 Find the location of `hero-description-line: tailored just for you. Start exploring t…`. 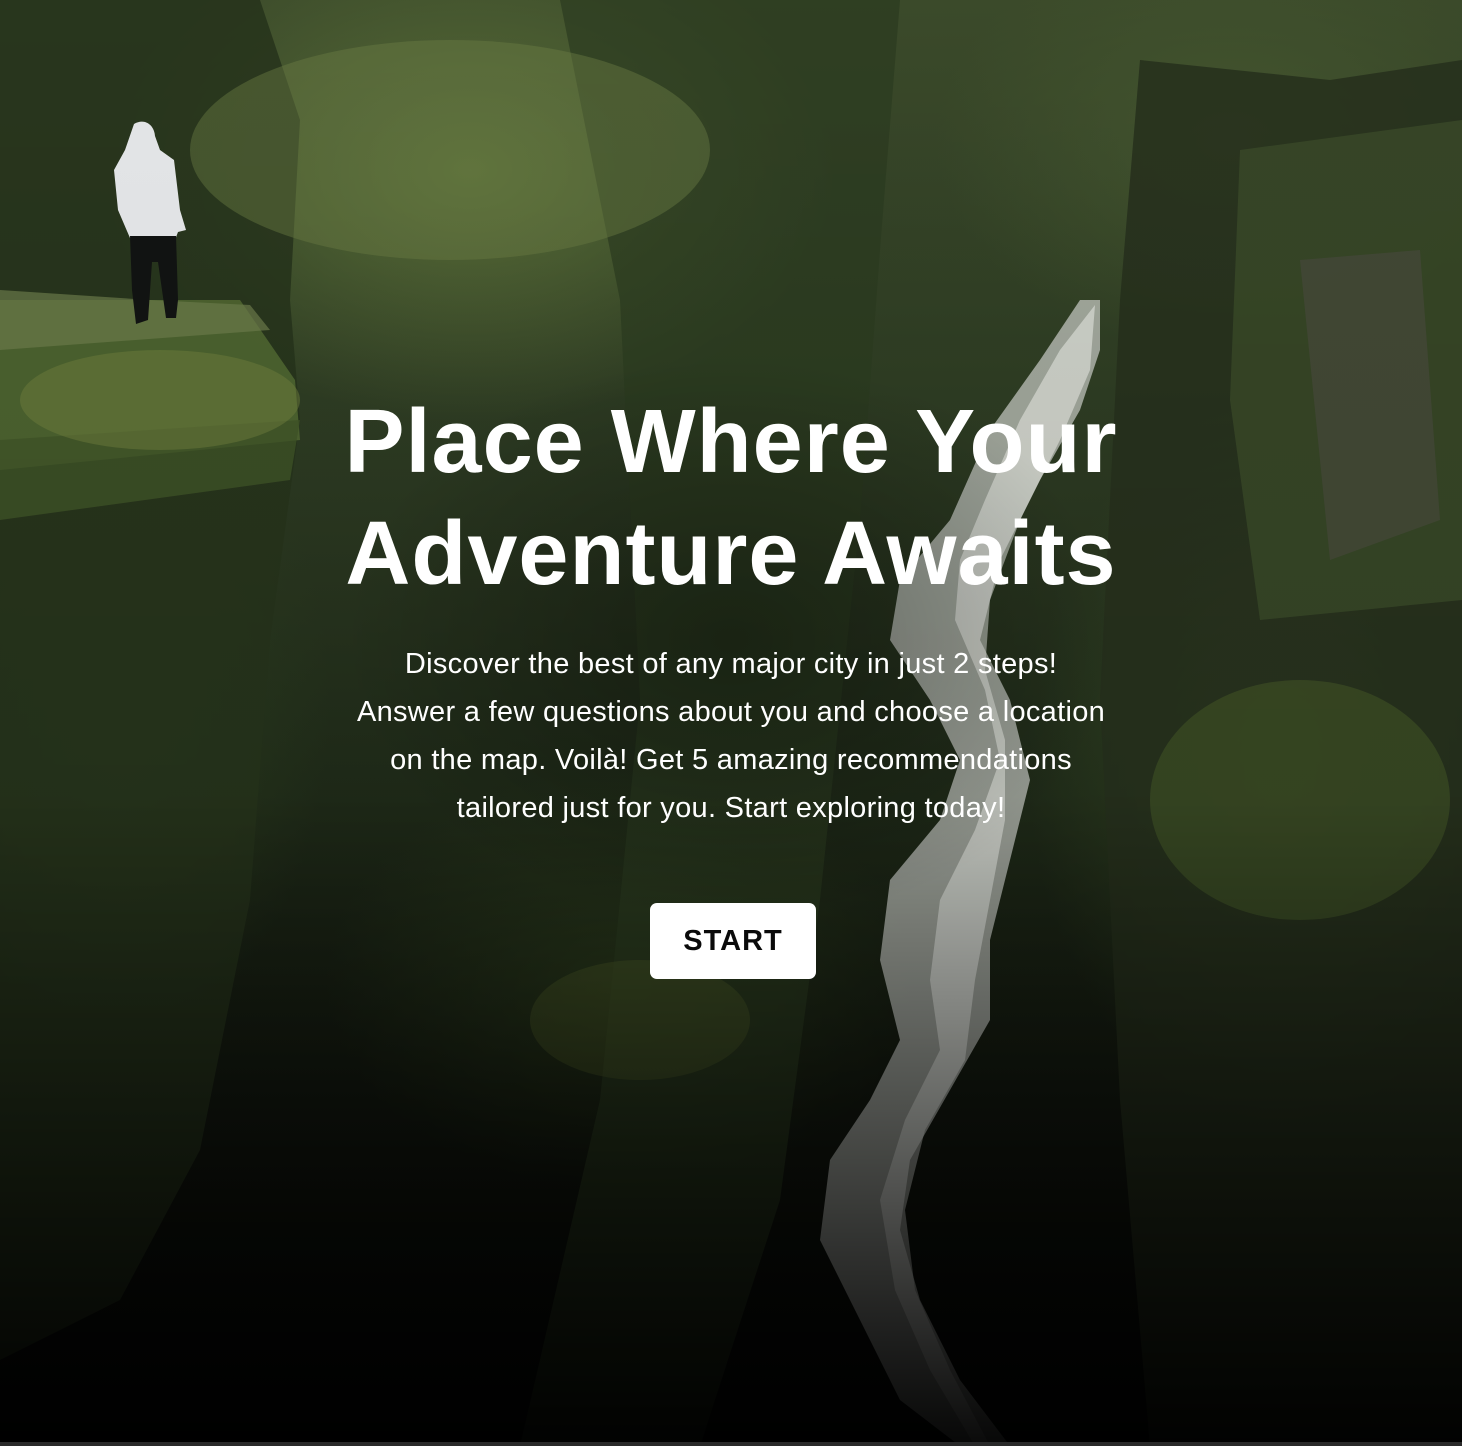

hero-description-line: tailored just for you. Start exploring t… is located at coordinates (731, 808).